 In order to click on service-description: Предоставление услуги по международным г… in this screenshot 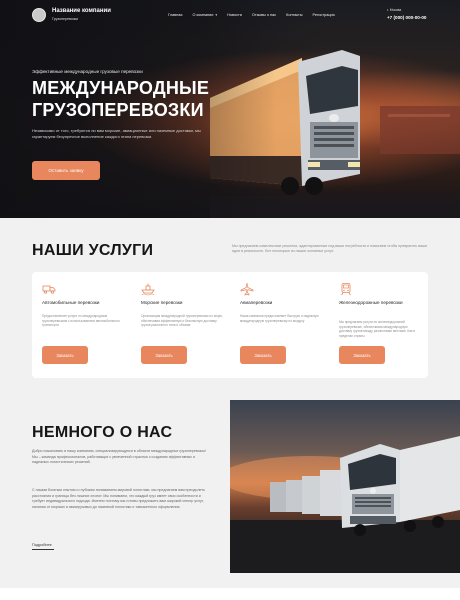, I will do `click(81, 321)`.